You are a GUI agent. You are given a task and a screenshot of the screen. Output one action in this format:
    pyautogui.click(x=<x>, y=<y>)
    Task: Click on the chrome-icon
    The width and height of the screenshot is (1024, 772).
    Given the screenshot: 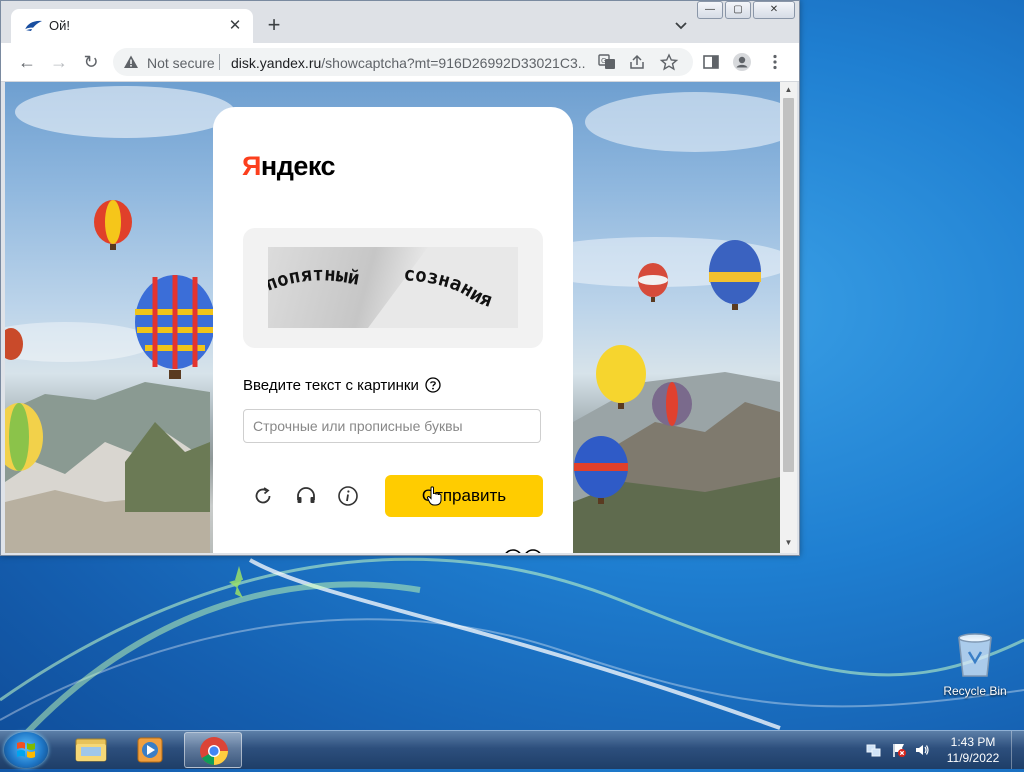 What is the action you would take?
    pyautogui.click(x=214, y=751)
    